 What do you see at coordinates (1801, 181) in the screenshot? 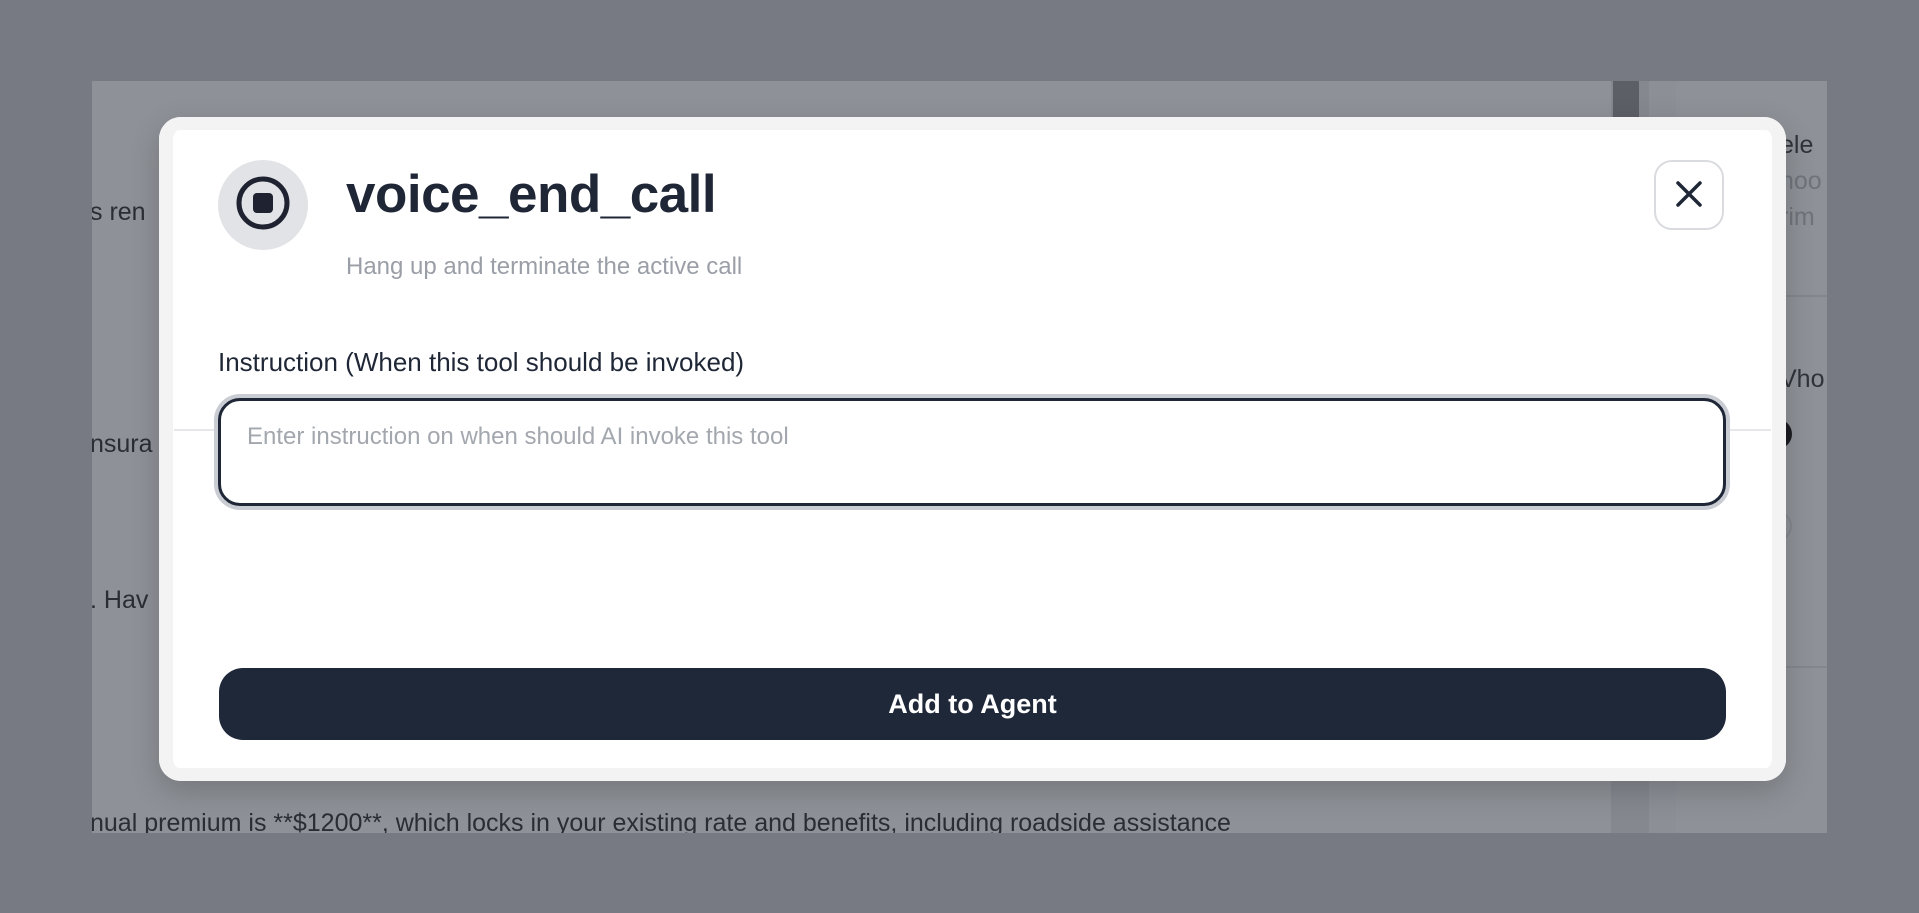
I see `background-side-text: hoo` at bounding box center [1801, 181].